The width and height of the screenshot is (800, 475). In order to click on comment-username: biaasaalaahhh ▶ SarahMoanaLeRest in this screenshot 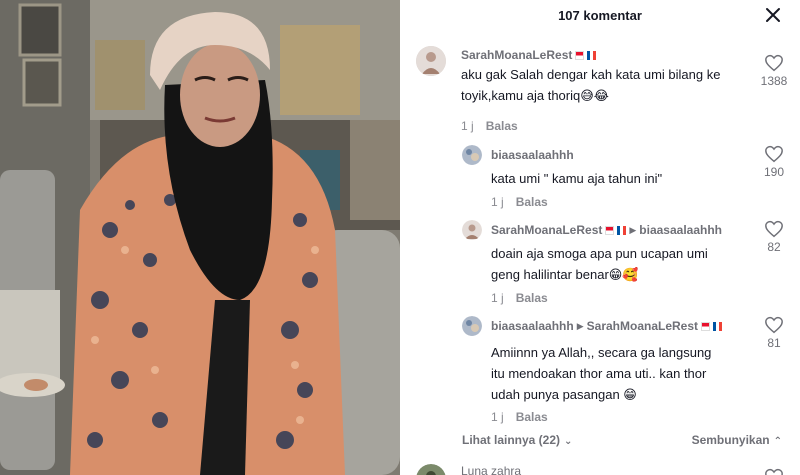, I will do `click(607, 326)`.